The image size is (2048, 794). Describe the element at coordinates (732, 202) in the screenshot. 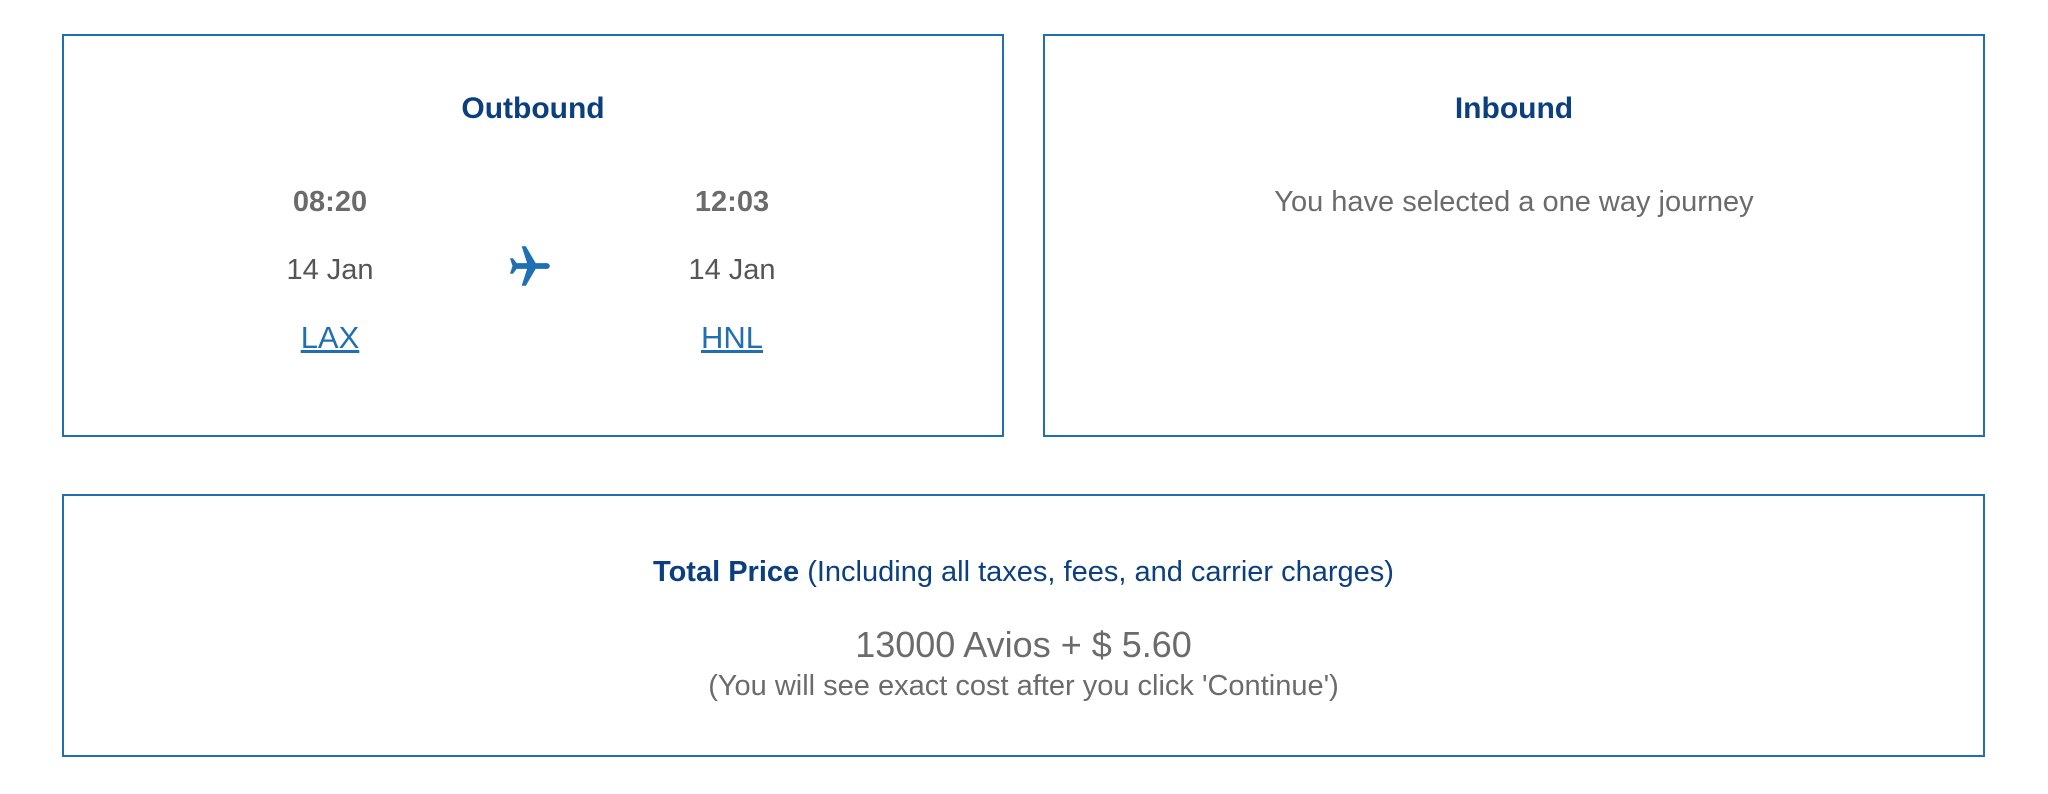

I see `arrival-time: 12:03` at that location.